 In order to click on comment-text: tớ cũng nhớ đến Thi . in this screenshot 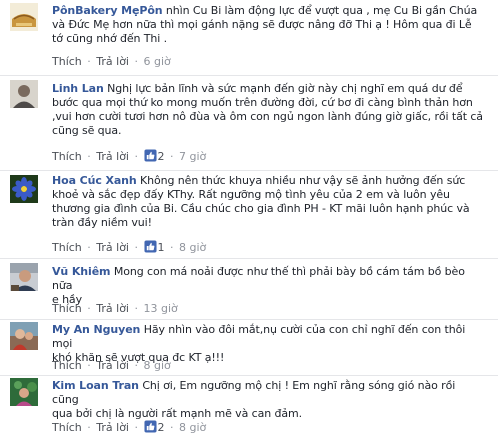, I will do `click(110, 38)`.